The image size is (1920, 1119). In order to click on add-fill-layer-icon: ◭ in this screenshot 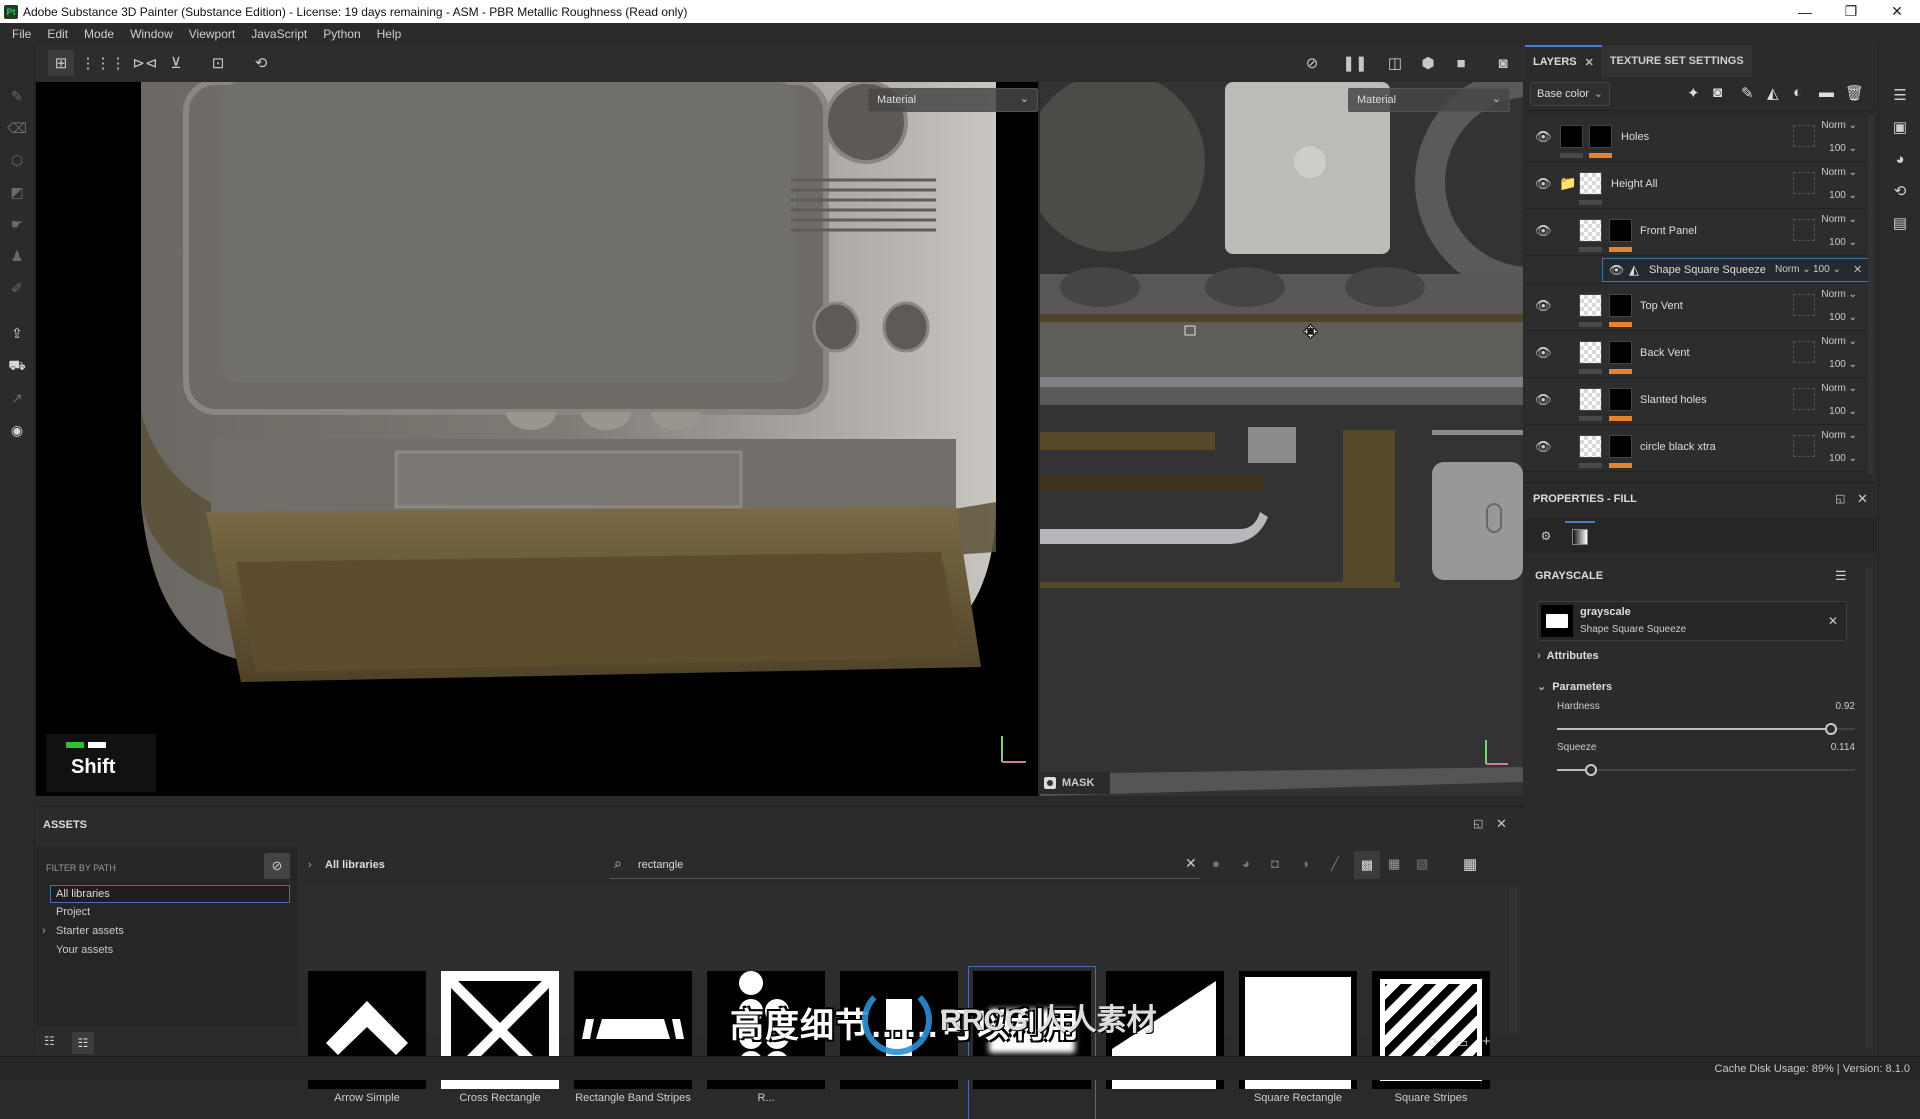, I will do `click(1773, 93)`.